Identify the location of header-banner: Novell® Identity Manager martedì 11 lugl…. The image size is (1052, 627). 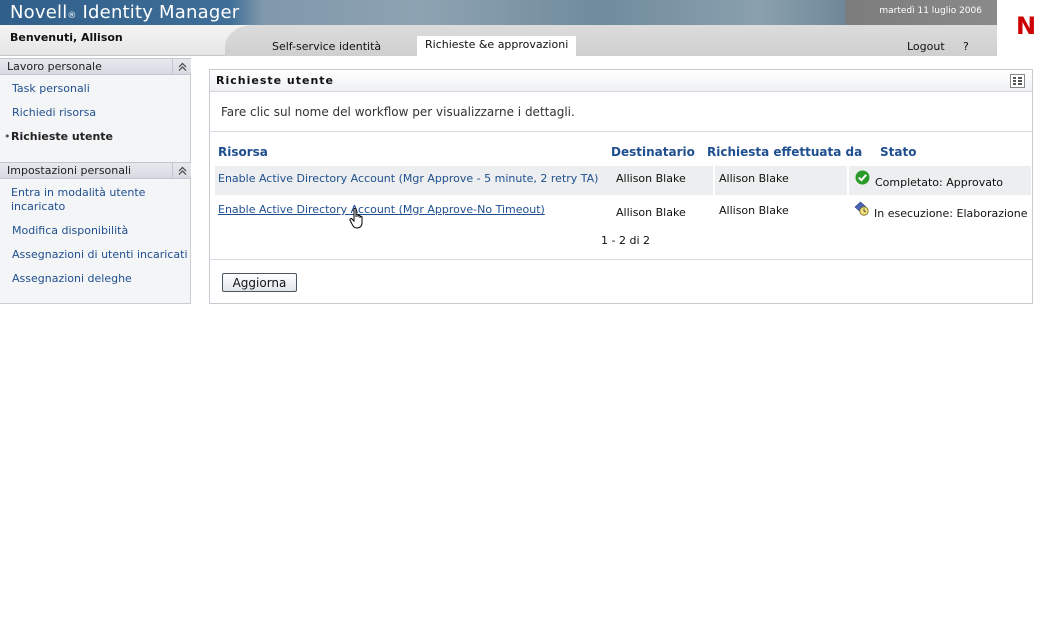
(498, 12).